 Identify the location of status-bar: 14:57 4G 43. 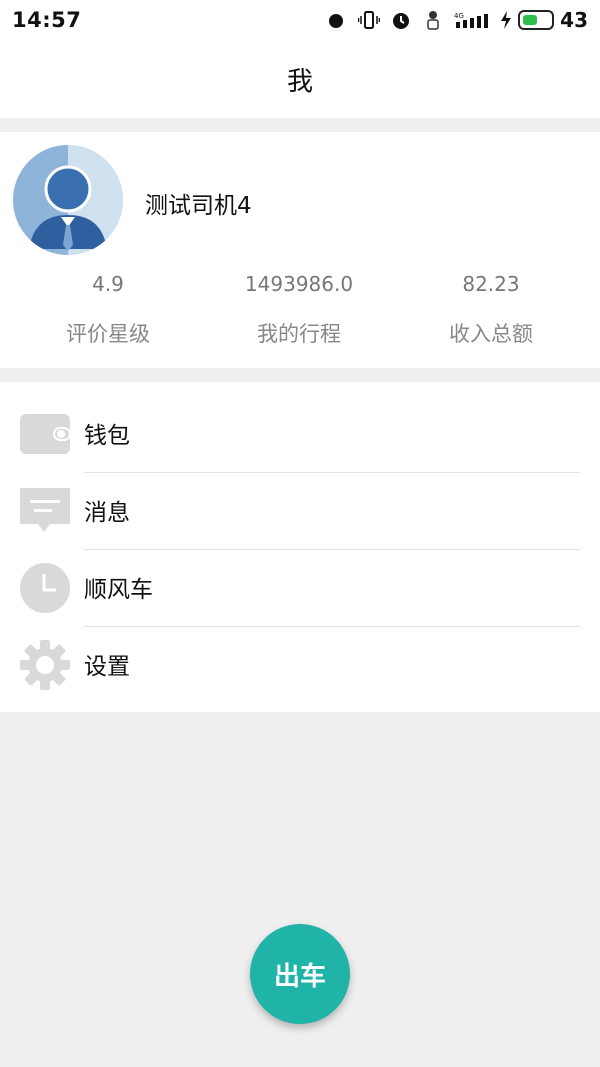
(300, 20).